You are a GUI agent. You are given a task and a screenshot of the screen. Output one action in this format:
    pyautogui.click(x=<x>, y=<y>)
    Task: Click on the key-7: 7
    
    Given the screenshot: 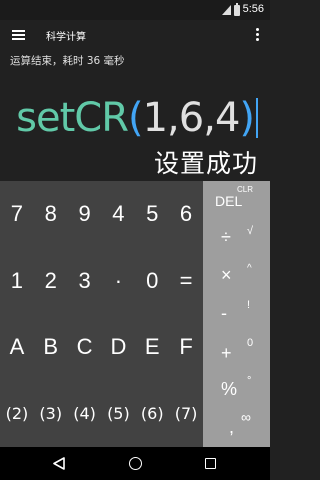 What is the action you would take?
    pyautogui.click(x=17, y=214)
    